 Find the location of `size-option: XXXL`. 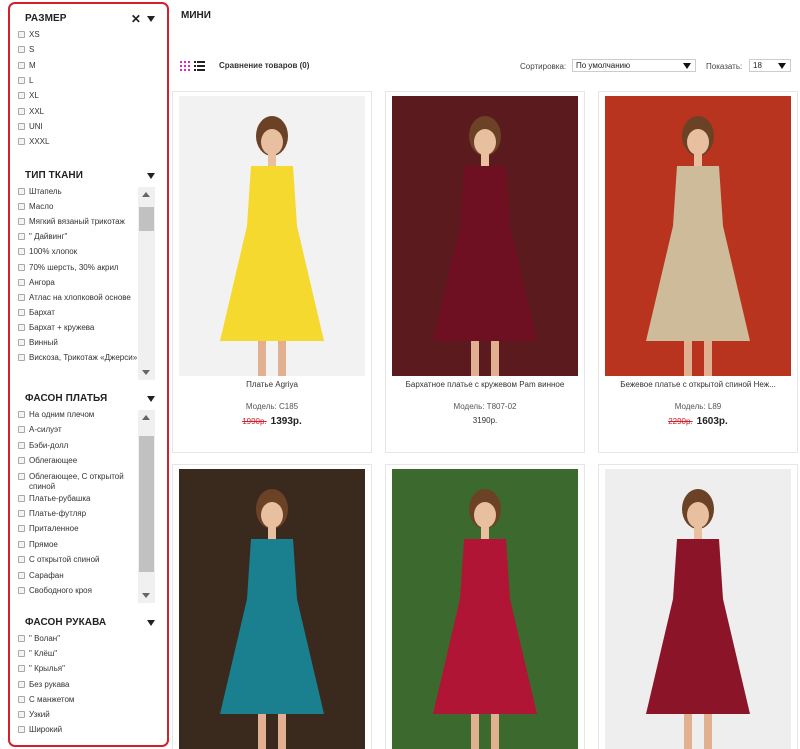

size-option: XXXL is located at coordinates (85, 142).